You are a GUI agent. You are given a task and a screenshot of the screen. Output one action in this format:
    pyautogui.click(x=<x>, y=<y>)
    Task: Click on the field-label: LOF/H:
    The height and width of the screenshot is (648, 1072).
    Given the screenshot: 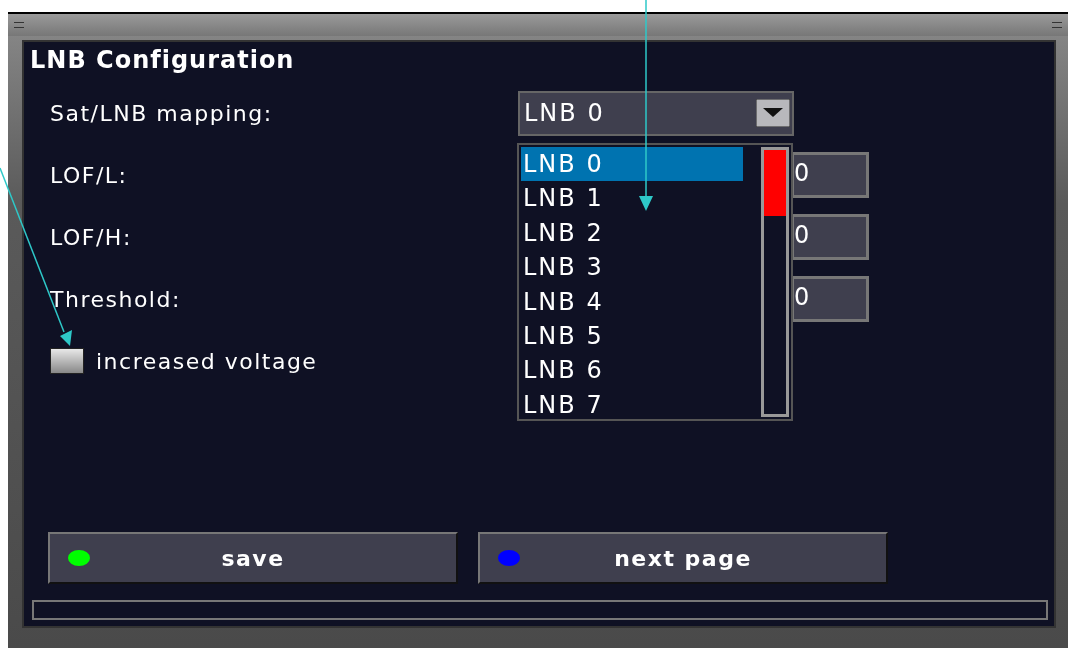 What is the action you would take?
    pyautogui.click(x=91, y=237)
    